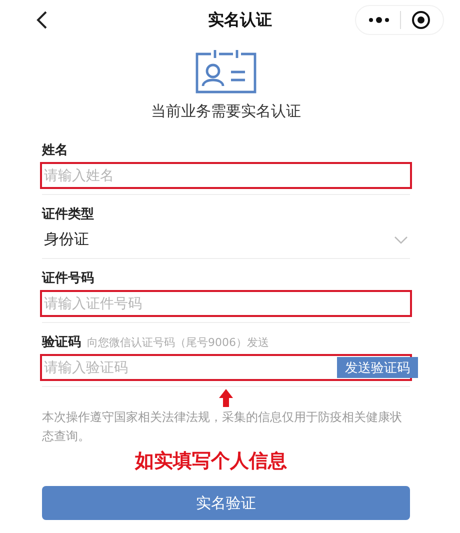 The height and width of the screenshot is (533, 460). I want to click on id-card-icon, so click(226, 71).